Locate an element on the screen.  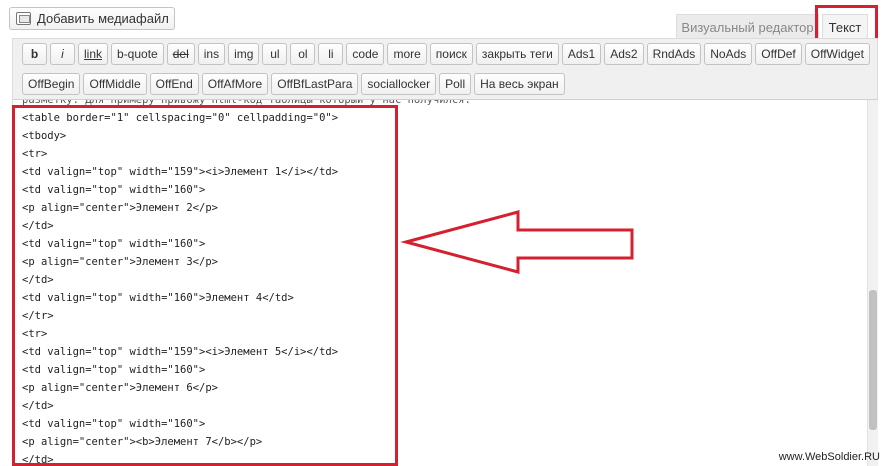
qt-more-button: more is located at coordinates (407, 54).